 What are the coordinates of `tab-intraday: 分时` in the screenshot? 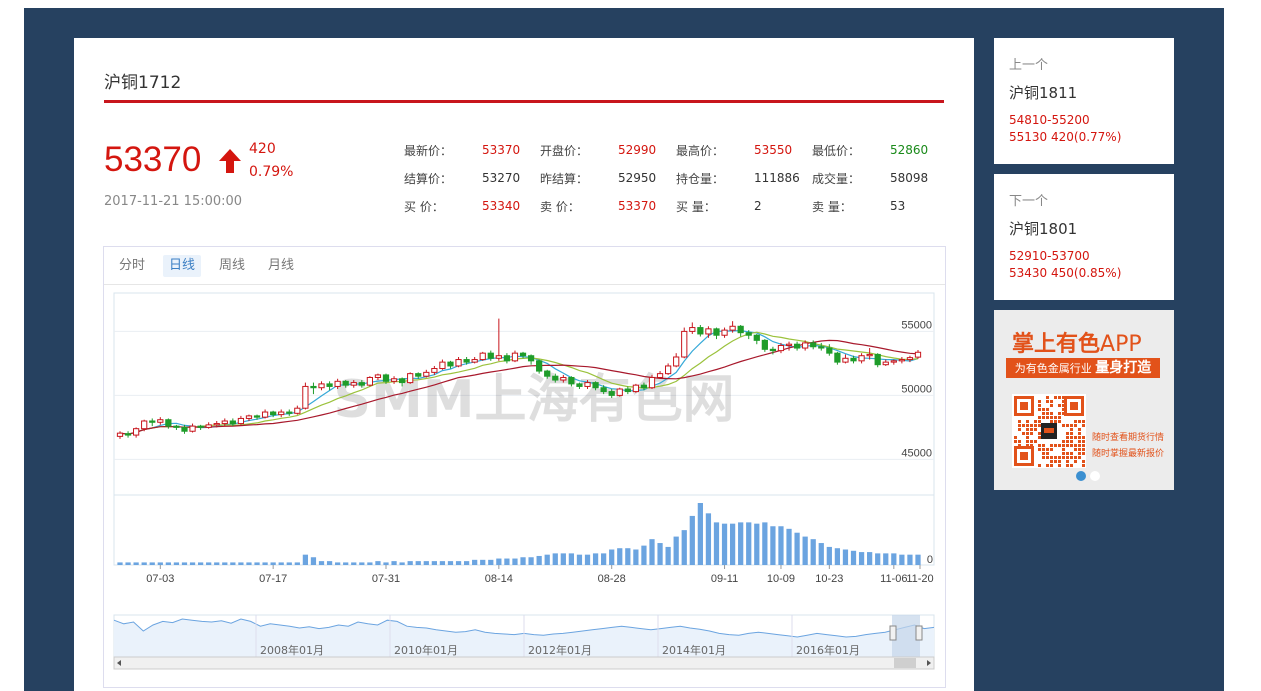 It's located at (132, 266).